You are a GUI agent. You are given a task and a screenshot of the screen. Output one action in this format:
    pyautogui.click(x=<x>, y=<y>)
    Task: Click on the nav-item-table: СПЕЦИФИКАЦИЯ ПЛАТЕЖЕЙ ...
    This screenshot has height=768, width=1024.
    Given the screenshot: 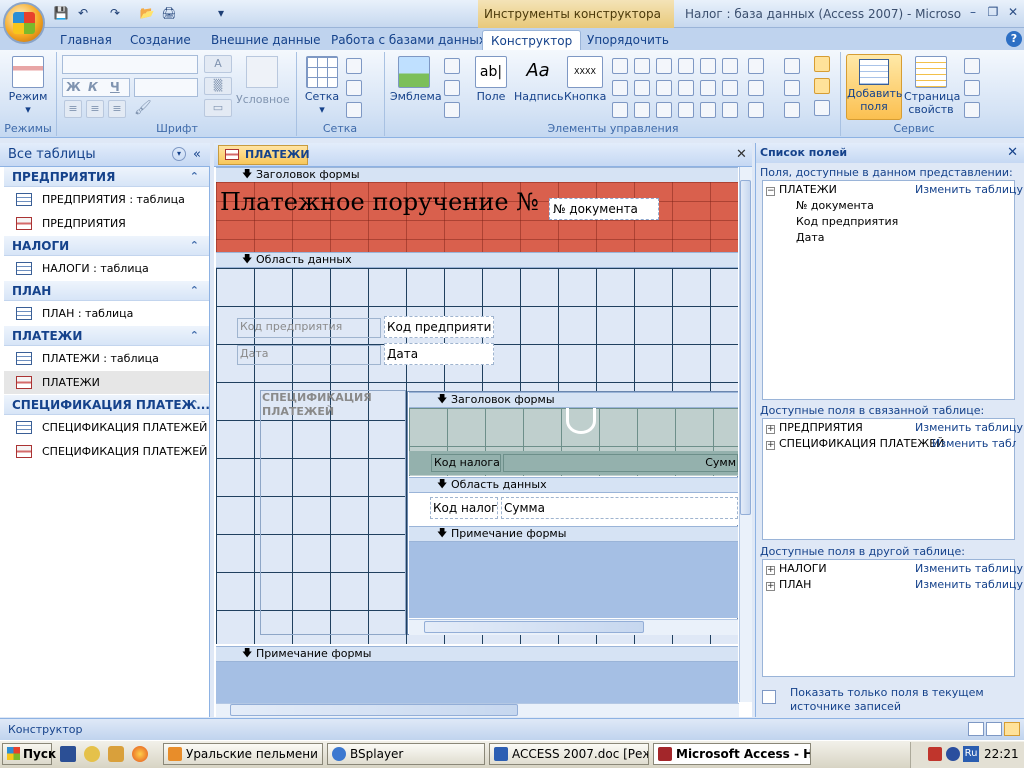 What is the action you would take?
    pyautogui.click(x=106, y=427)
    